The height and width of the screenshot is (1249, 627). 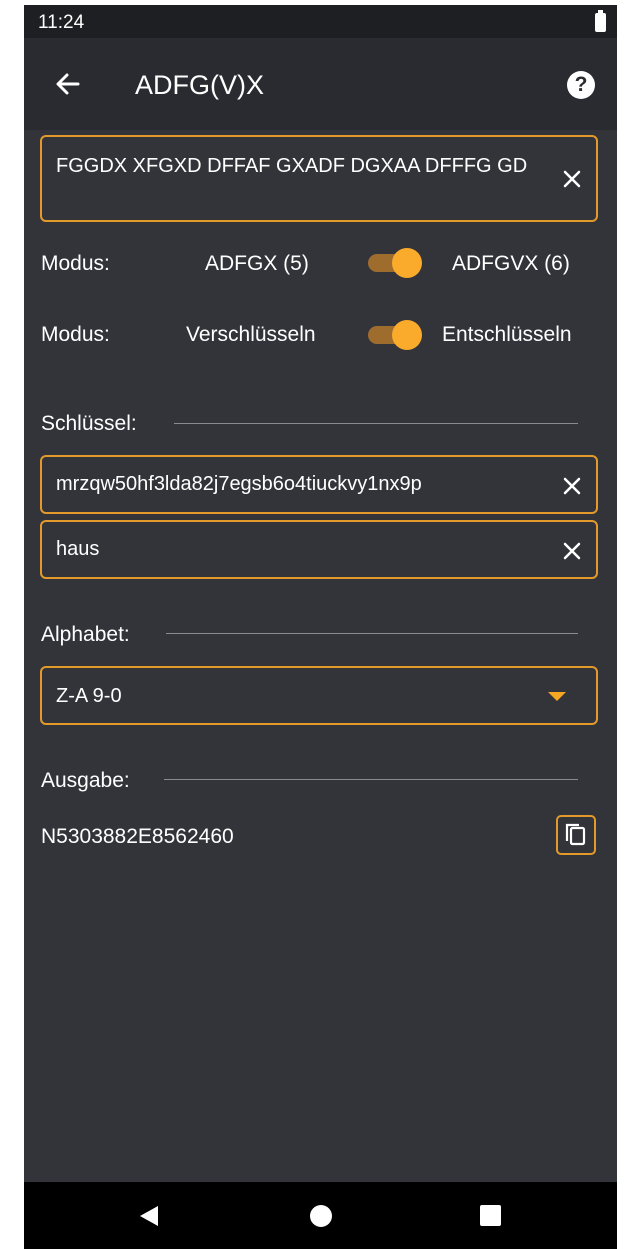 I want to click on clear-key2-icon, so click(x=572, y=551).